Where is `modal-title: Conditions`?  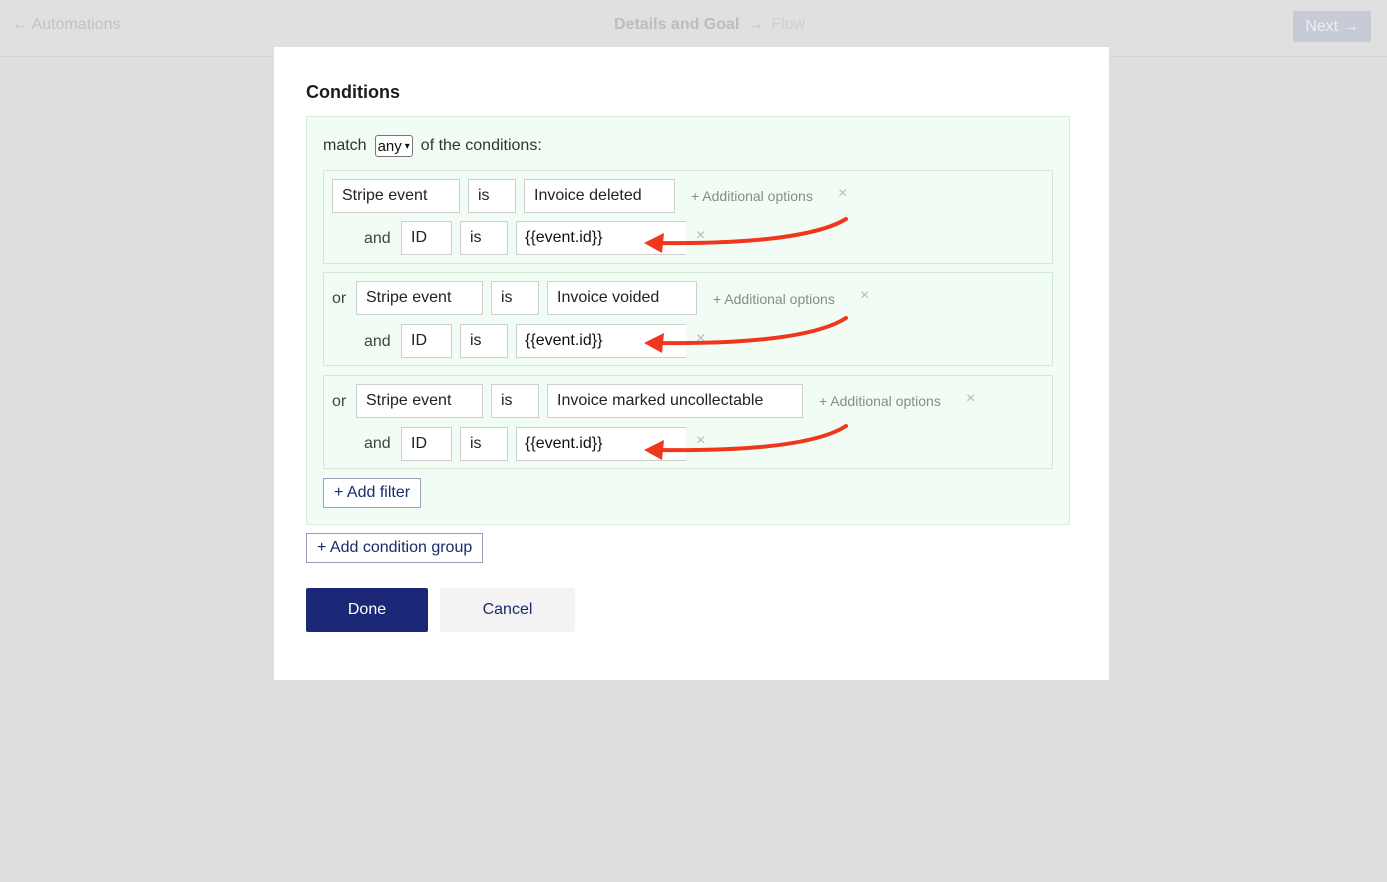
modal-title: Conditions is located at coordinates (353, 92).